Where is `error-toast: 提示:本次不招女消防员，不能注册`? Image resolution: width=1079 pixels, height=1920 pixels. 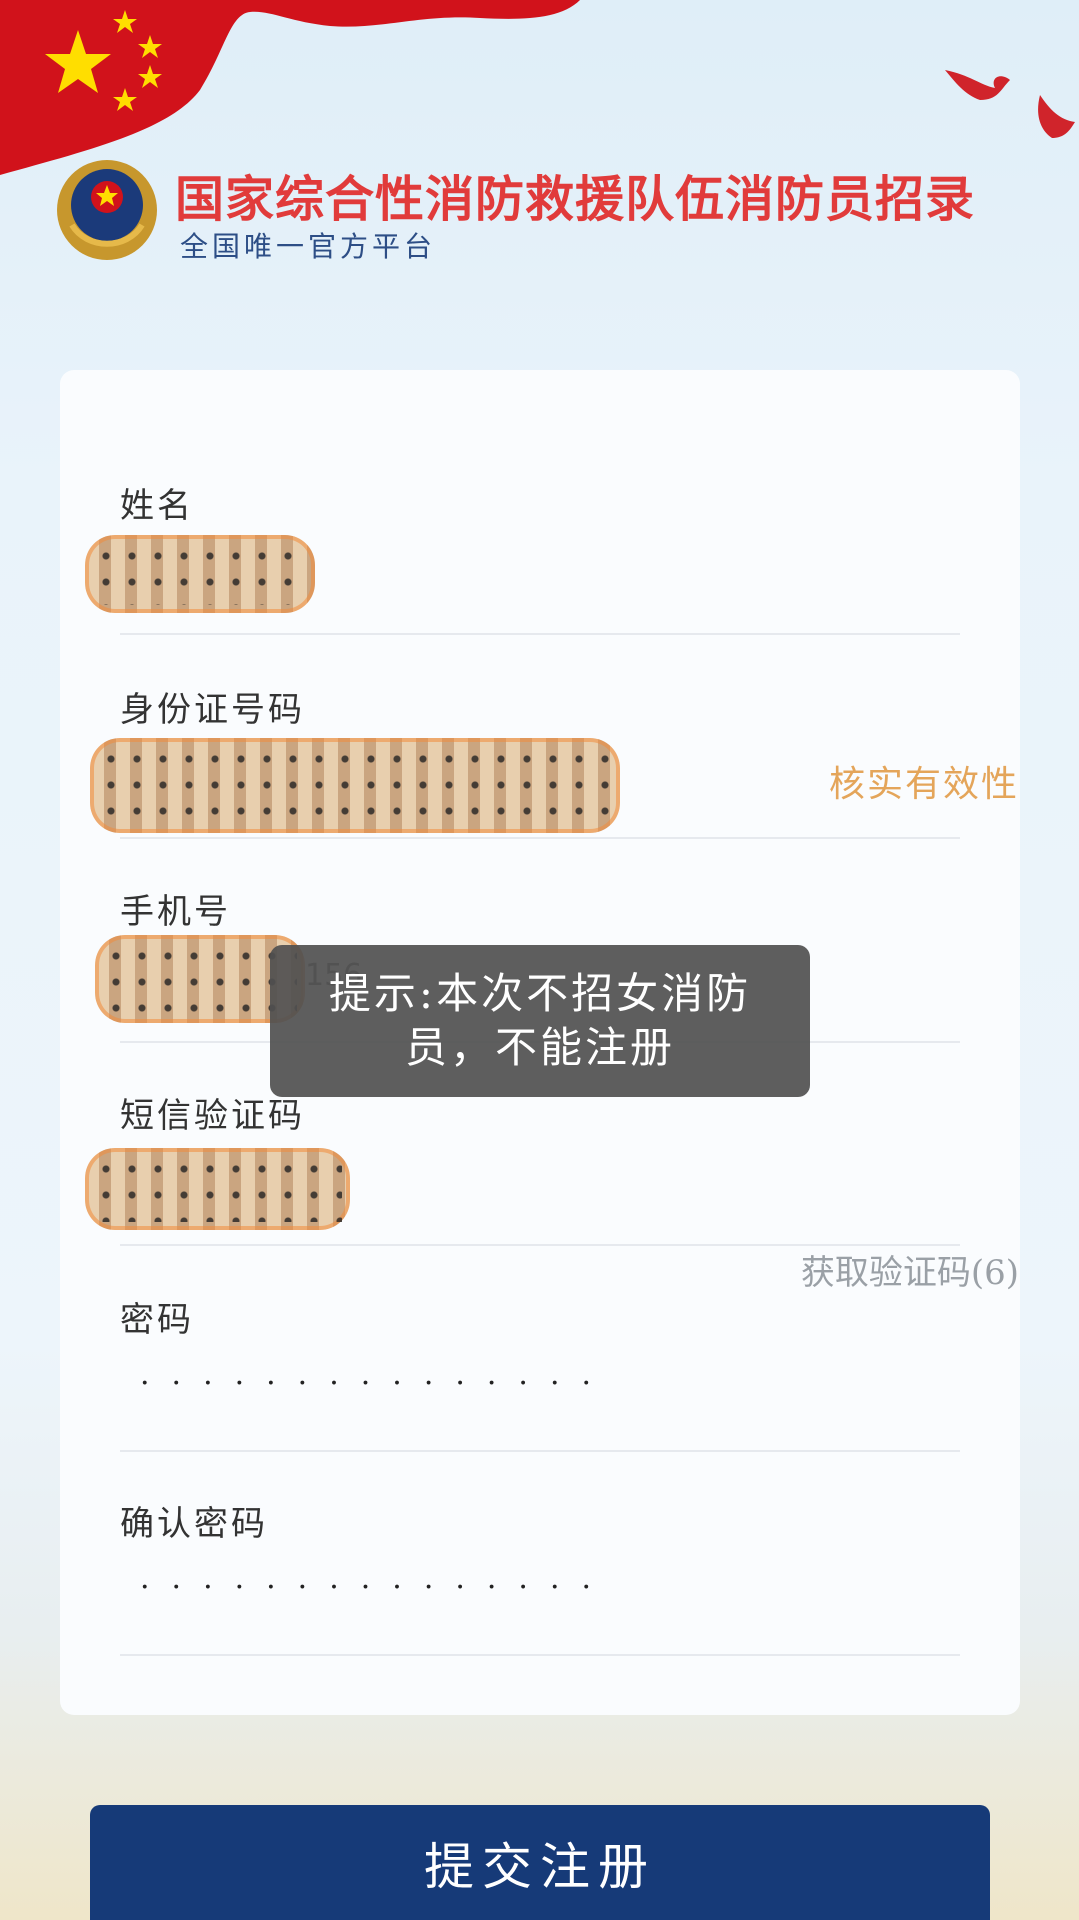 error-toast: 提示:本次不招女消防员，不能注册 is located at coordinates (540, 1021).